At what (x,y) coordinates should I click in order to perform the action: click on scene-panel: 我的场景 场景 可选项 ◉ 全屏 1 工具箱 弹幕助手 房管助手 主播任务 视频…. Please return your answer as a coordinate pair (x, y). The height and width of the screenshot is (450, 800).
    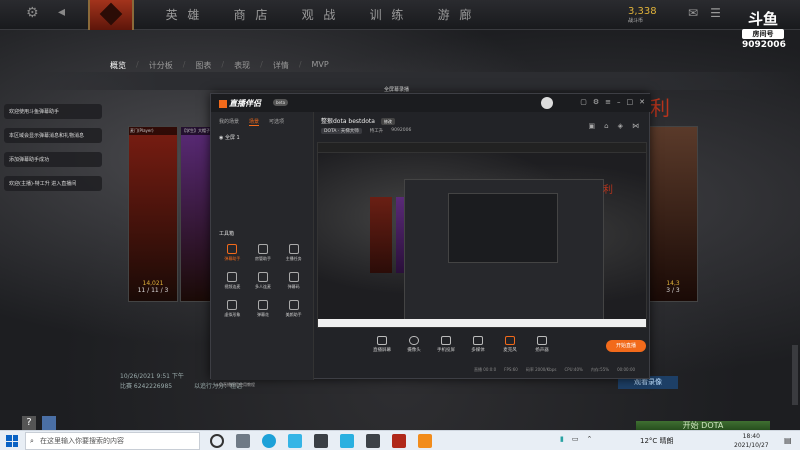
    Looking at the image, I should click on (262, 249).